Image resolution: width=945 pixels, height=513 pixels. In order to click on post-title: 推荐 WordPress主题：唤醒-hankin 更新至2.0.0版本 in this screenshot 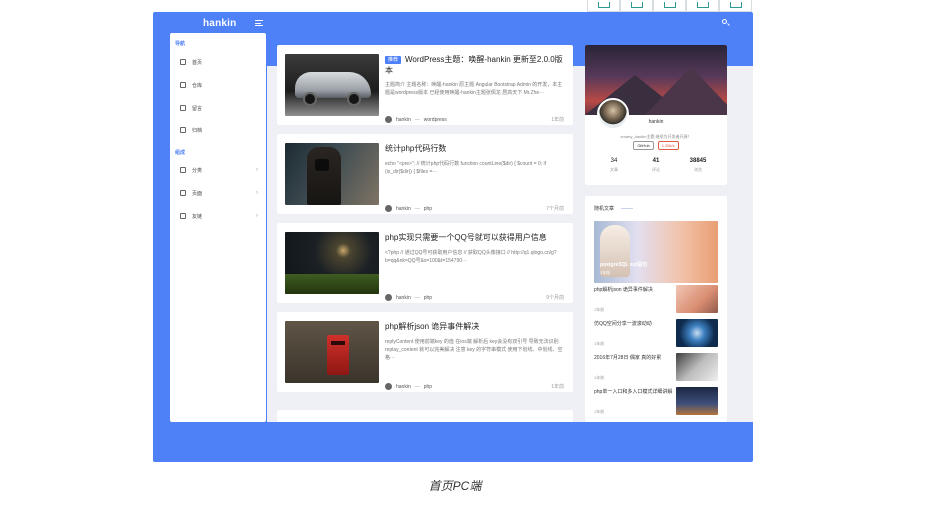, I will do `click(475, 65)`.